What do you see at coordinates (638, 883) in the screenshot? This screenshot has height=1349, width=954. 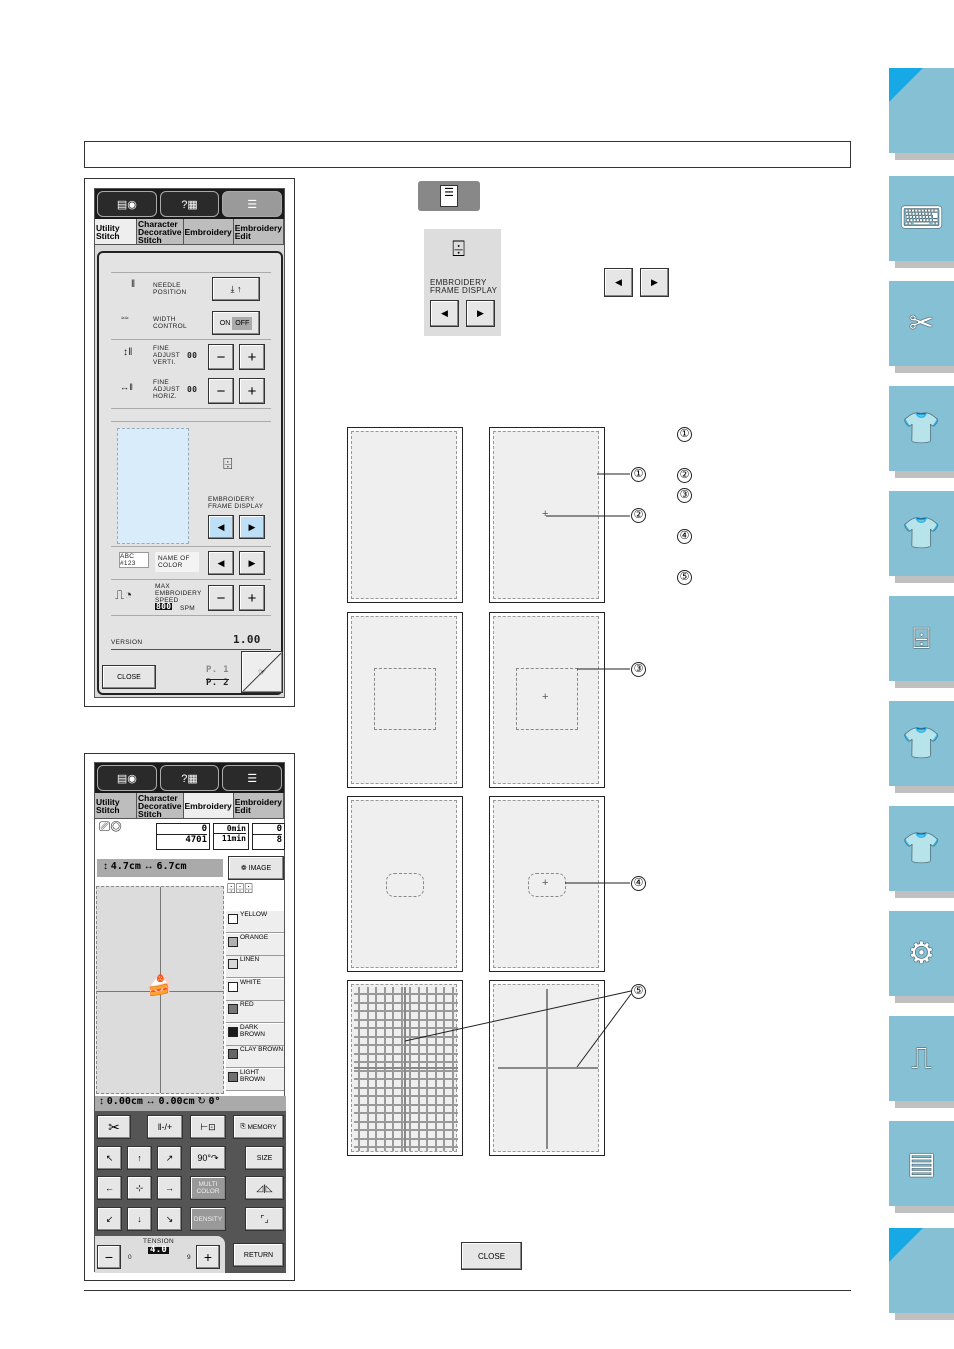 I see `callout-4: ④` at bounding box center [638, 883].